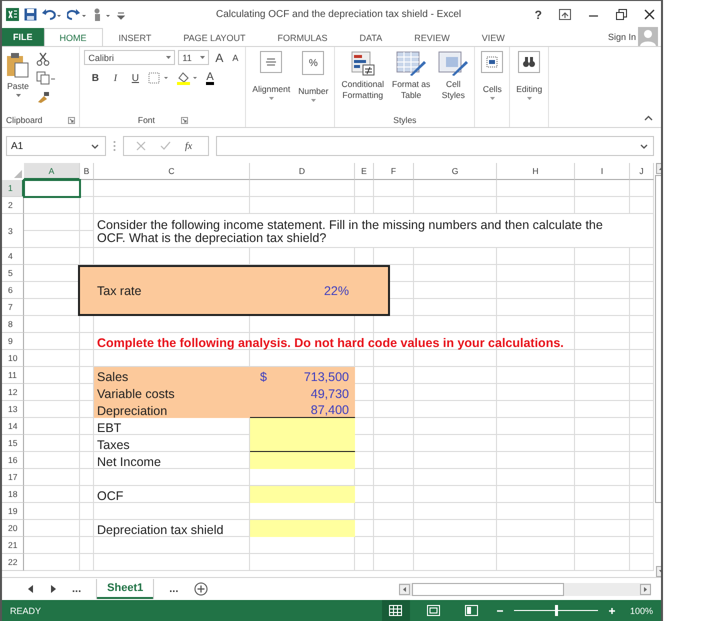 This screenshot has height=621, width=724. What do you see at coordinates (135, 78) in the screenshot?
I see `underline-button: U` at bounding box center [135, 78].